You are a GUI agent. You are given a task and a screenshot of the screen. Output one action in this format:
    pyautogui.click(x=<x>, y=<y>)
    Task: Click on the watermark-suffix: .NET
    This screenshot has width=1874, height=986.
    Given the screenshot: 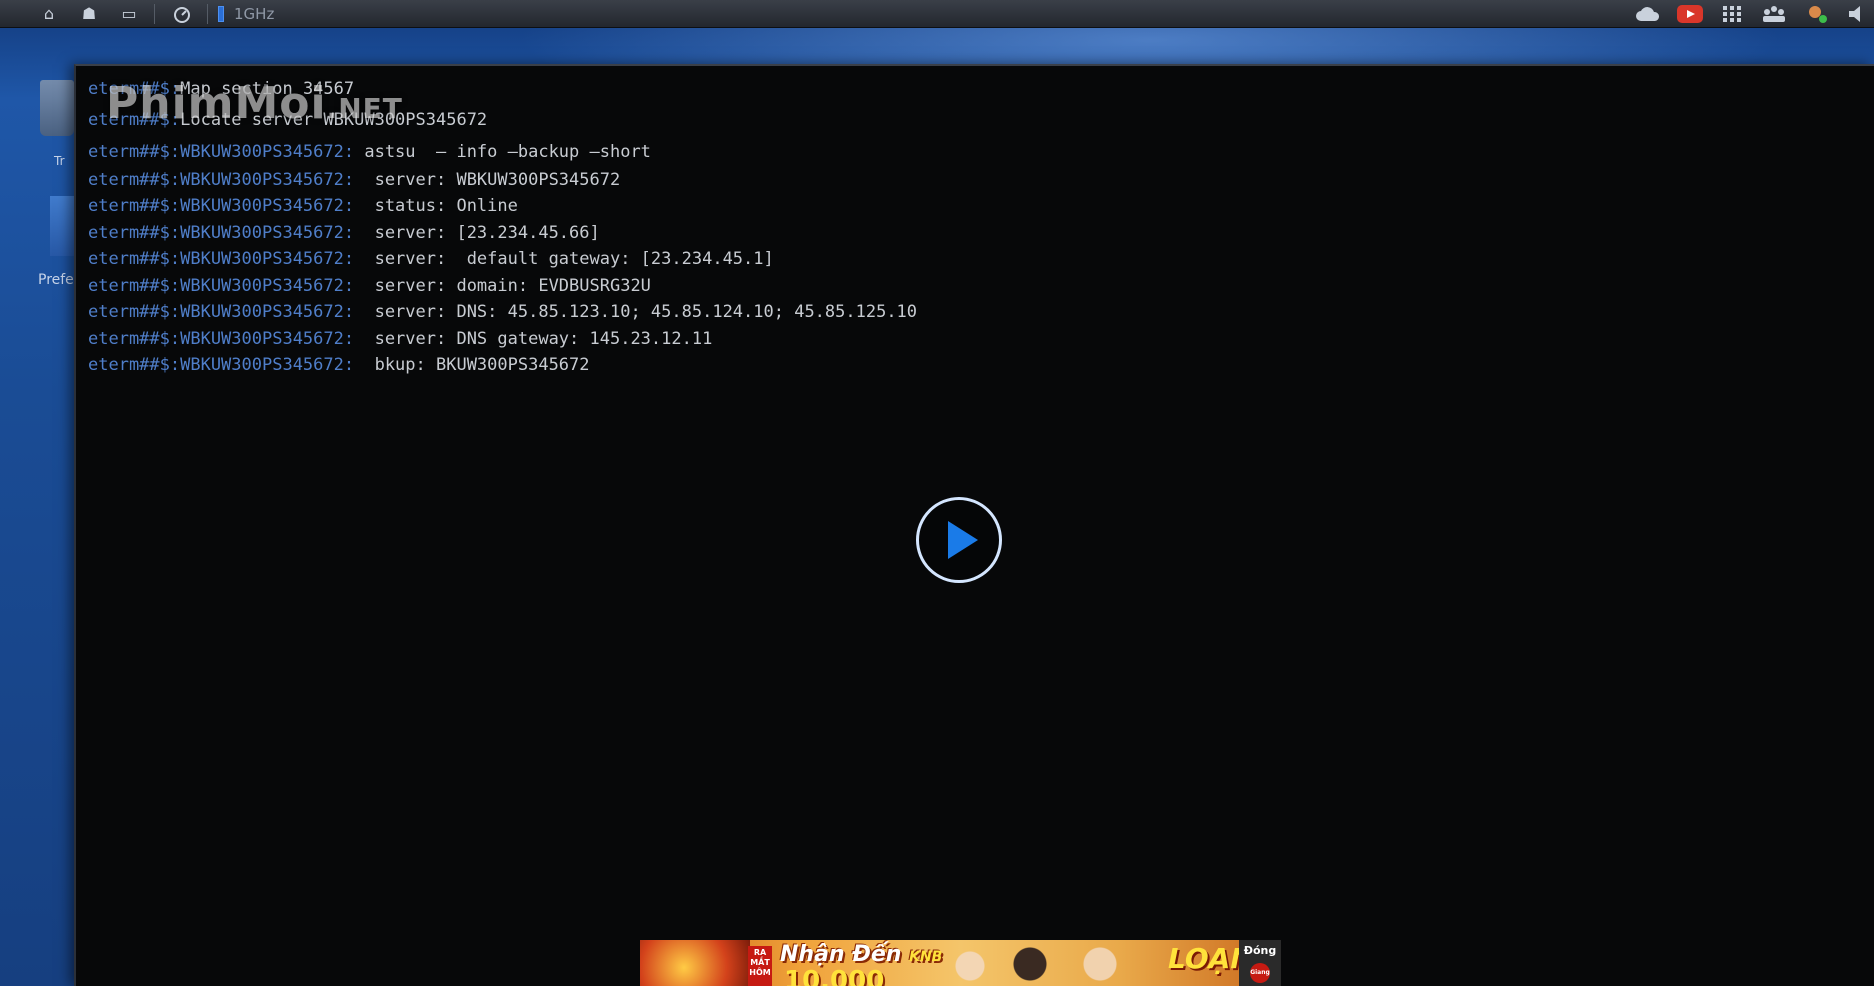 What is the action you would take?
    pyautogui.click(x=364, y=108)
    